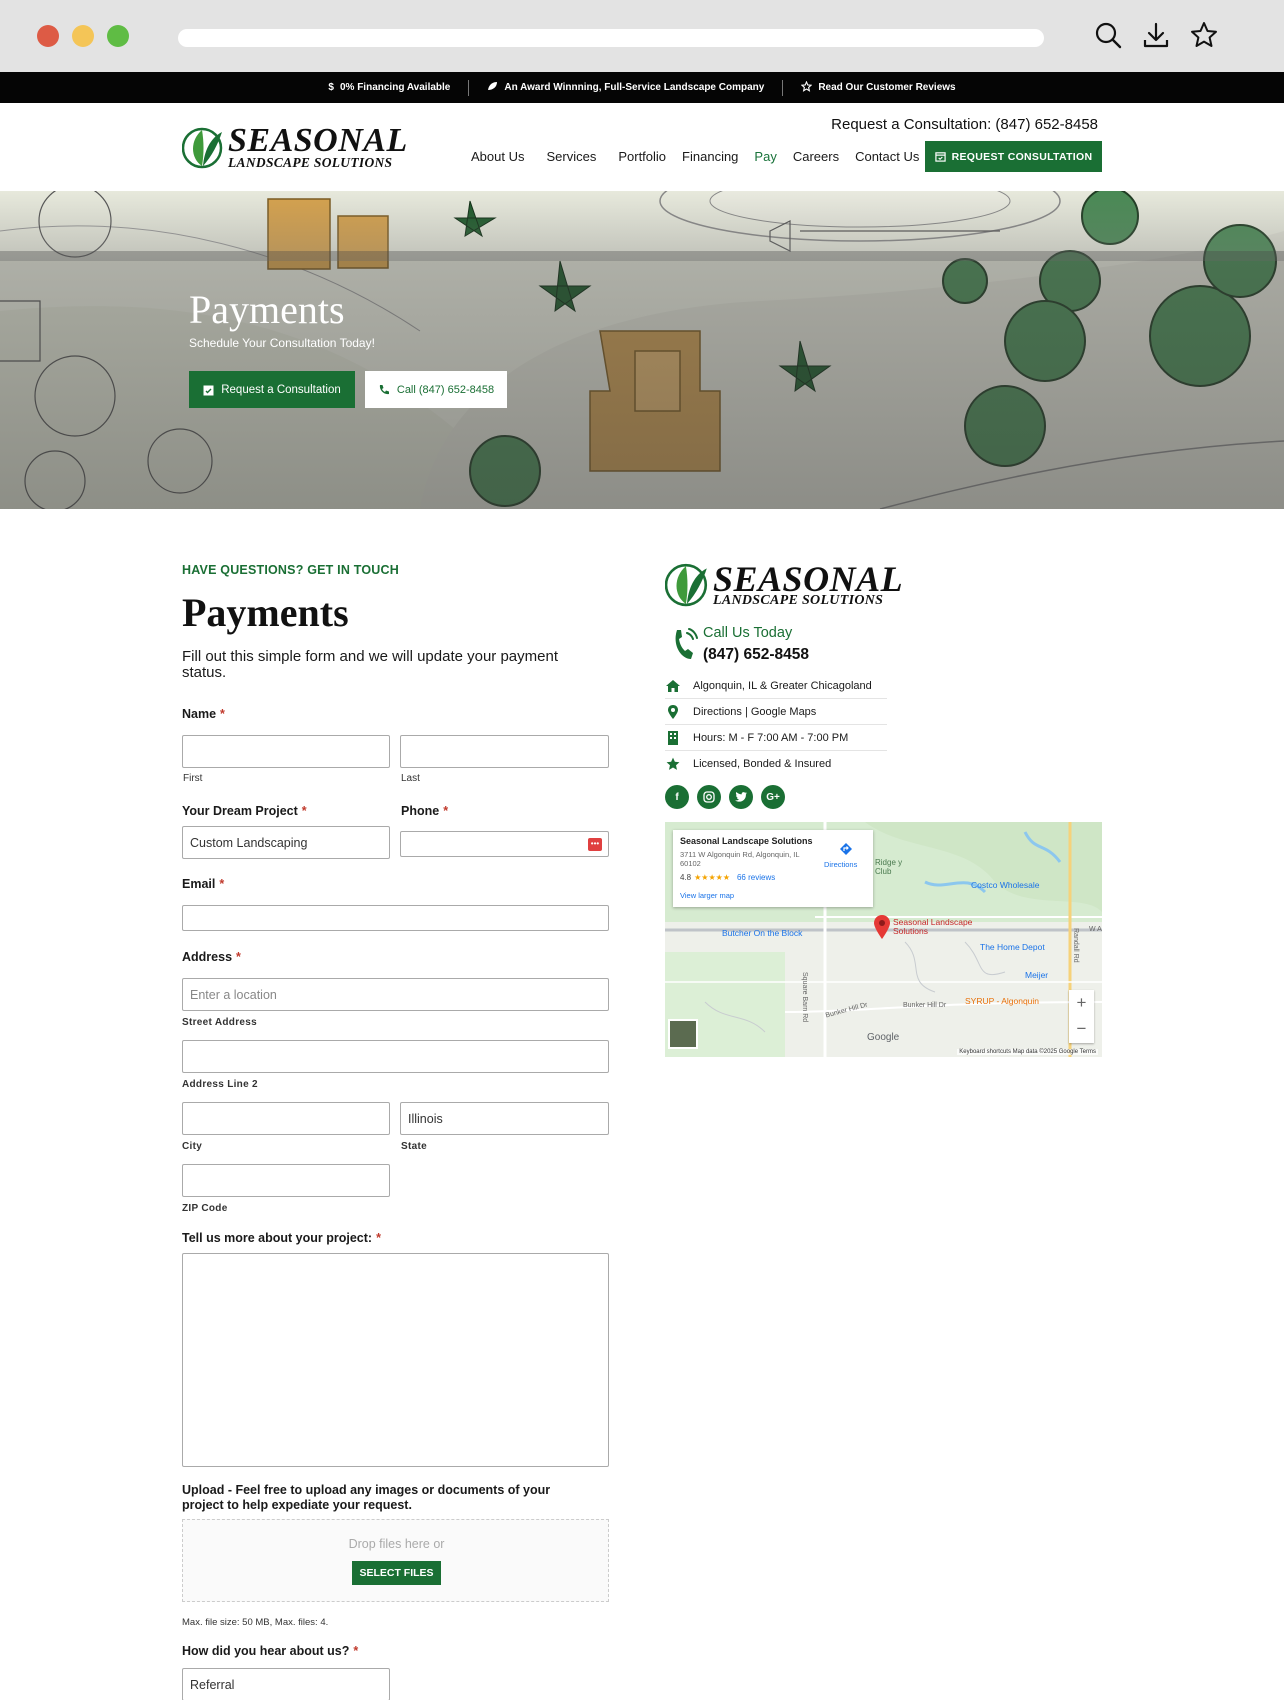 The height and width of the screenshot is (1700, 1284). I want to click on phone-label: Phone *, so click(425, 811).